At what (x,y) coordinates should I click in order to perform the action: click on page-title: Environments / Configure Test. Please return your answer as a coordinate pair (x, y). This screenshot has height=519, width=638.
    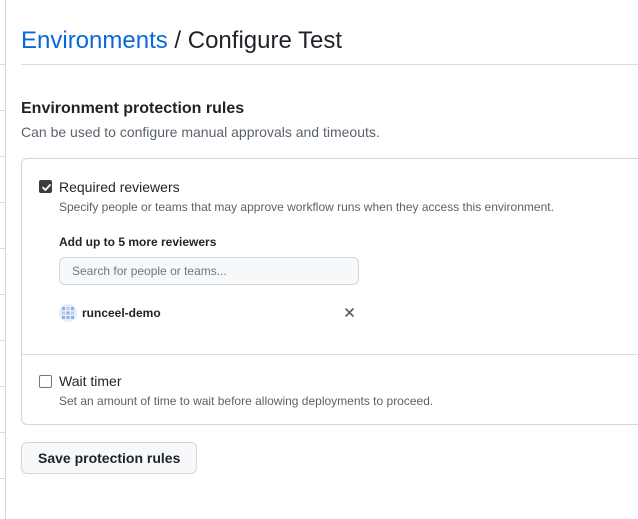
    Looking at the image, I should click on (329, 45).